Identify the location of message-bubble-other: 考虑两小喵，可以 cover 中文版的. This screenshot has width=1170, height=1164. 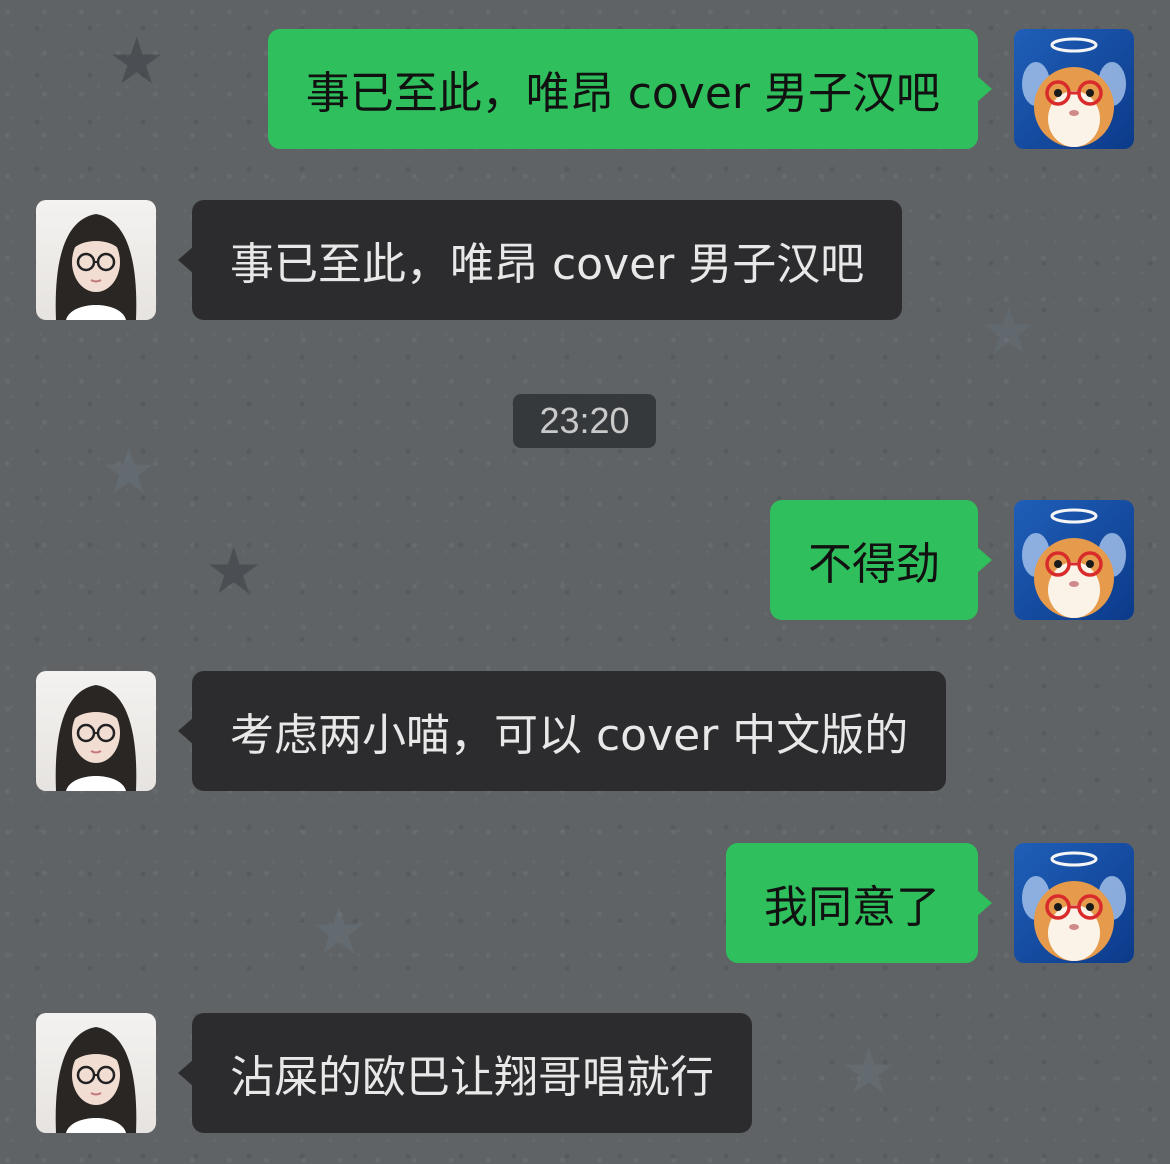
(562, 731).